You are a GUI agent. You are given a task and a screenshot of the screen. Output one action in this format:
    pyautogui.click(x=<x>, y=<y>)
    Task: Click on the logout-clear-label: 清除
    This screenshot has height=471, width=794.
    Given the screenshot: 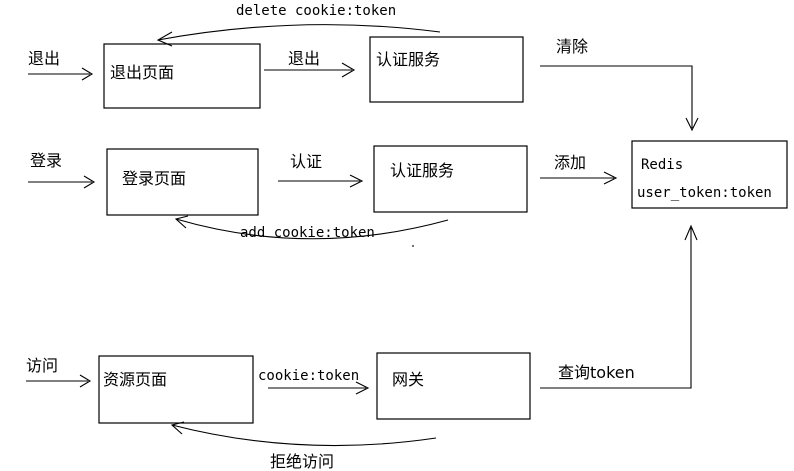 What is the action you would take?
    pyautogui.click(x=572, y=46)
    